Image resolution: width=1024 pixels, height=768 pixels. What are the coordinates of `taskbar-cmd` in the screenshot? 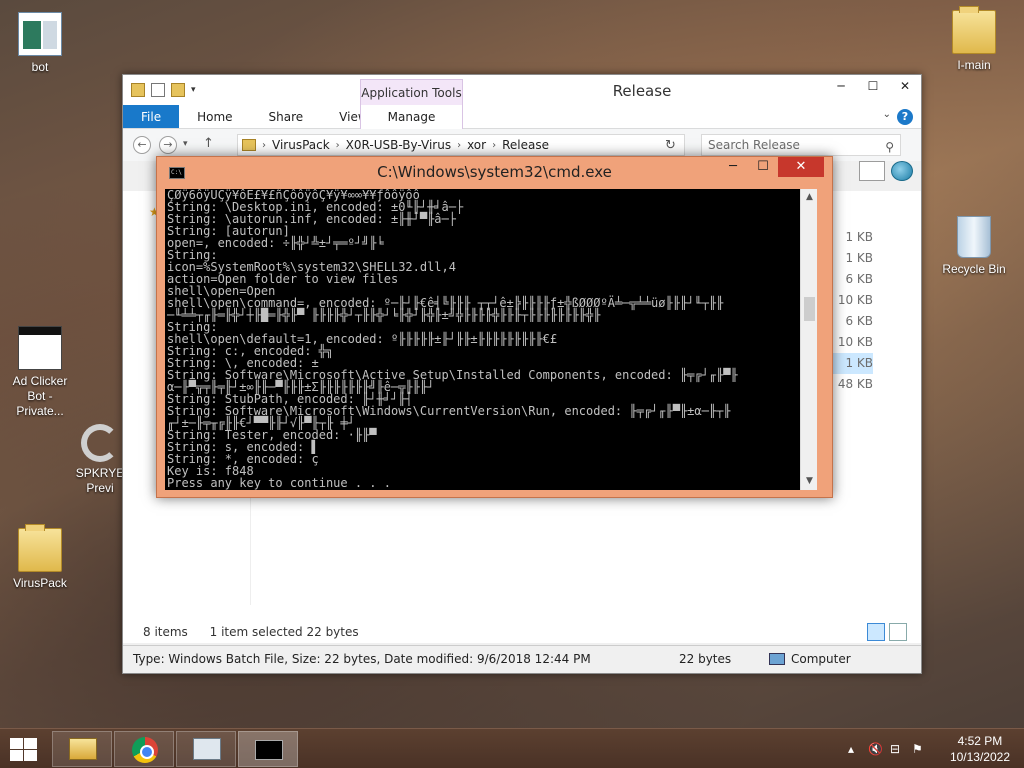 It's located at (268, 749).